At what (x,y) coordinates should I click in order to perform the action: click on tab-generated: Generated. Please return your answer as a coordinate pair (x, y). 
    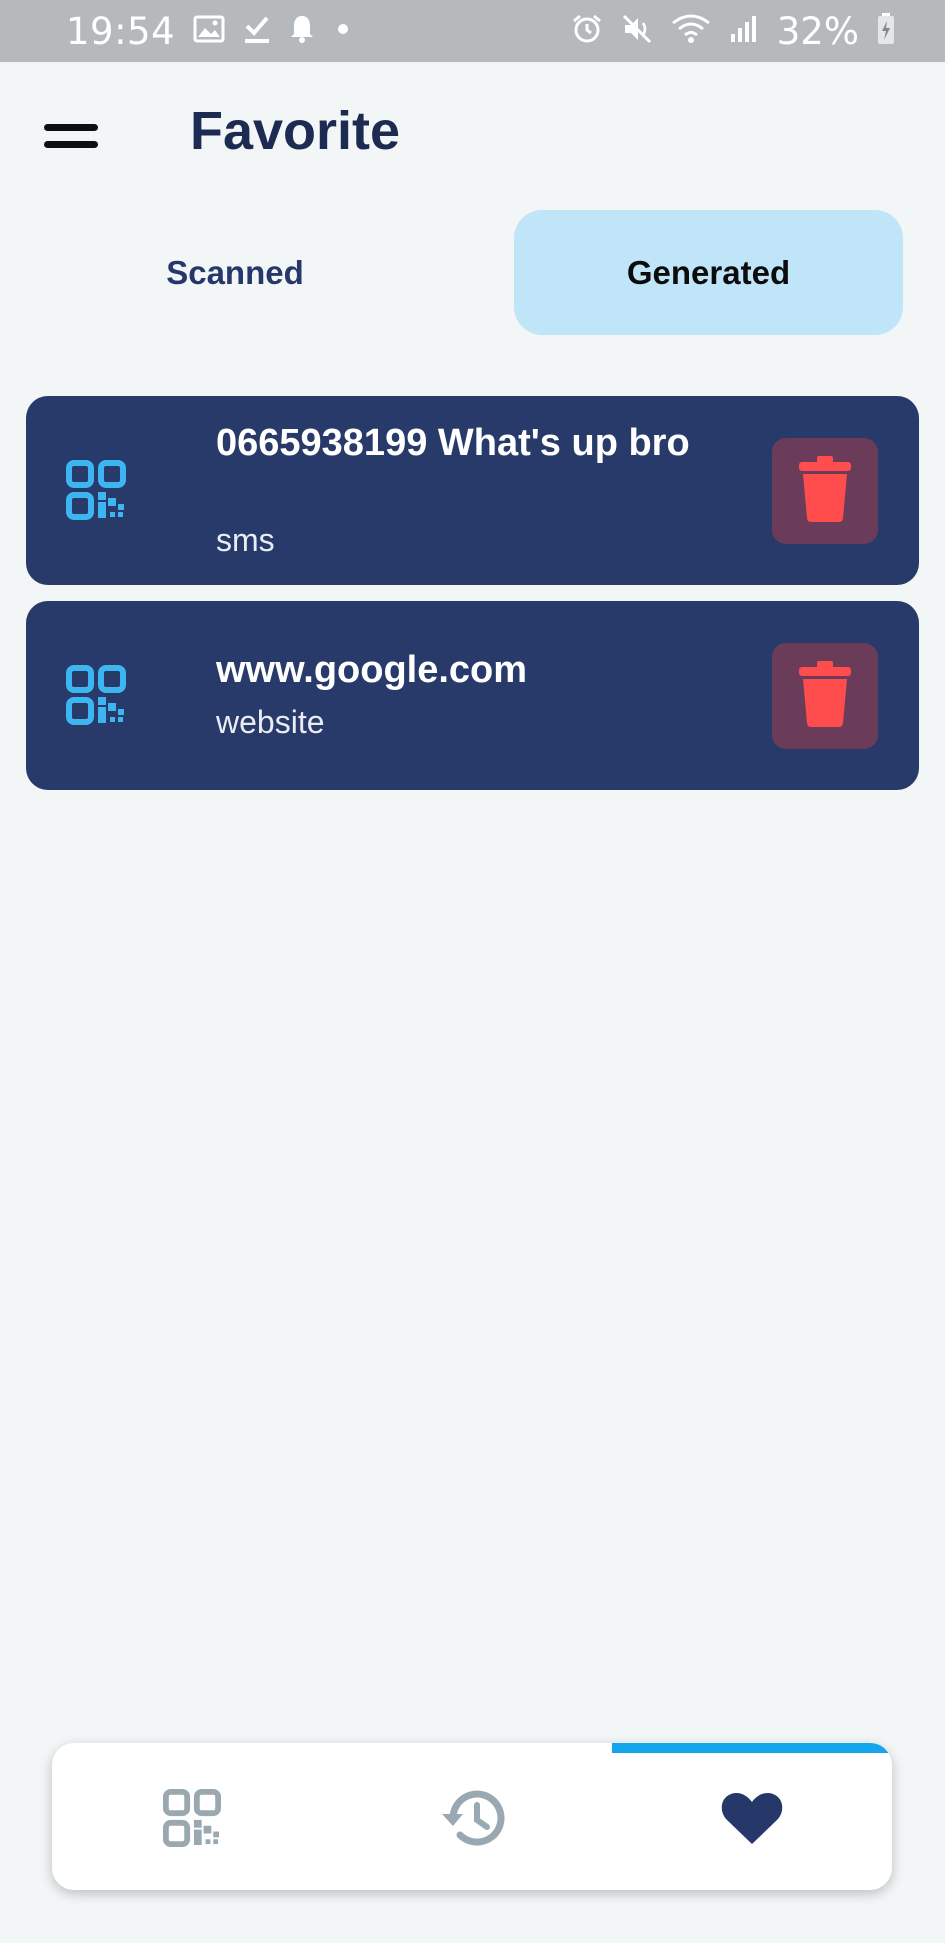
    Looking at the image, I should click on (708, 272).